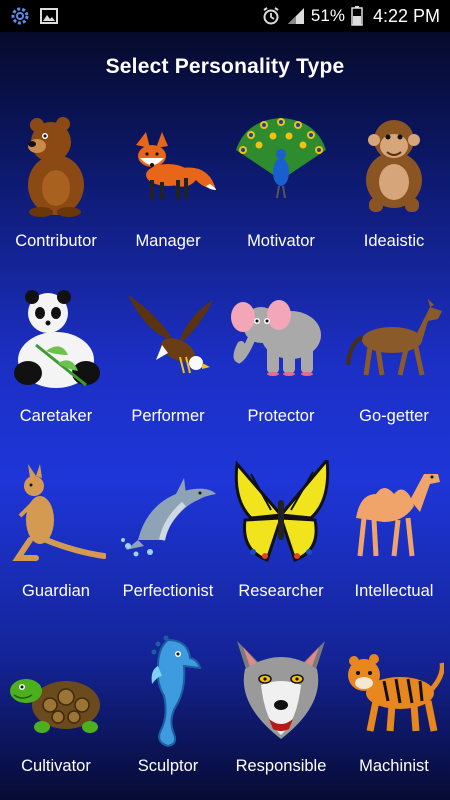 The width and height of the screenshot is (450, 800). I want to click on kangaroo-icon, so click(56, 515).